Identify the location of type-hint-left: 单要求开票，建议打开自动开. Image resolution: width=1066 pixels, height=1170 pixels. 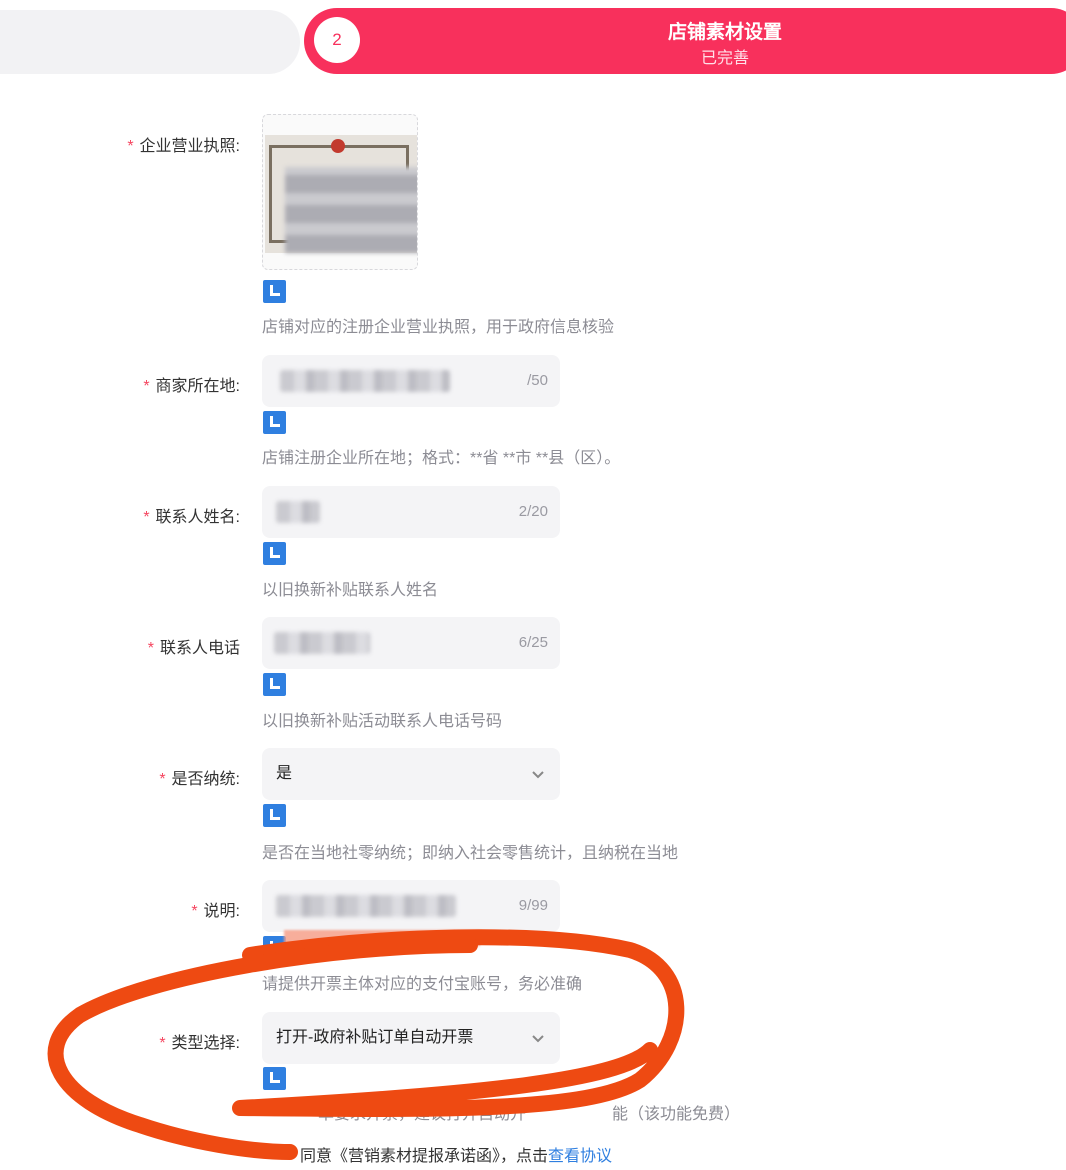
(422, 1114).